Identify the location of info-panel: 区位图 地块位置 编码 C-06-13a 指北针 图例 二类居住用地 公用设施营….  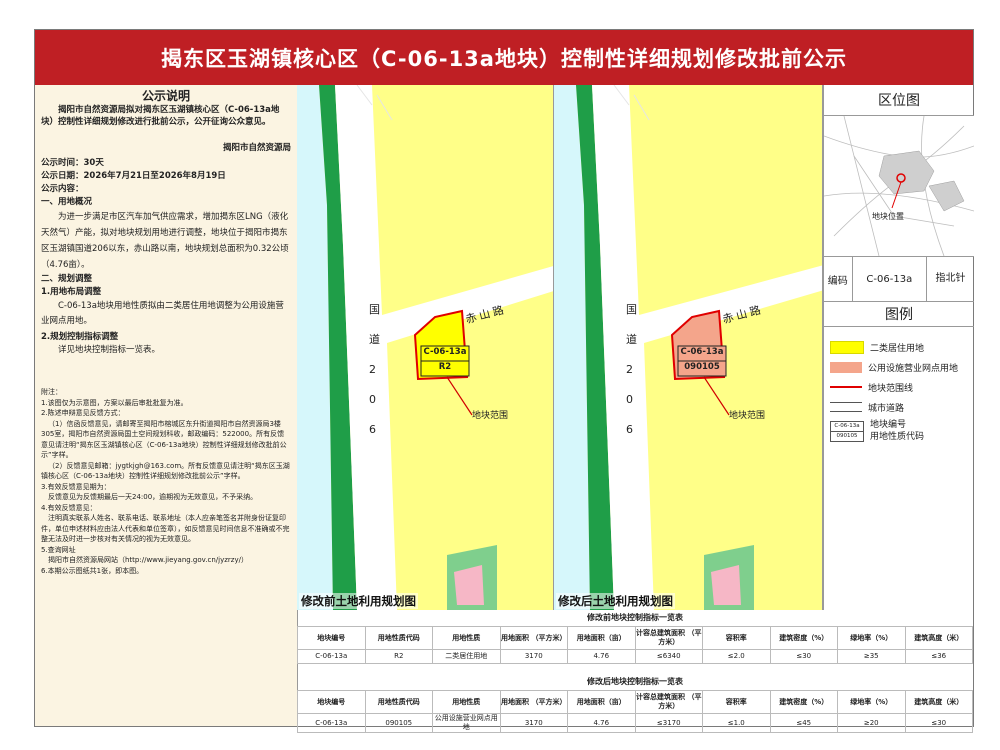
(898, 347).